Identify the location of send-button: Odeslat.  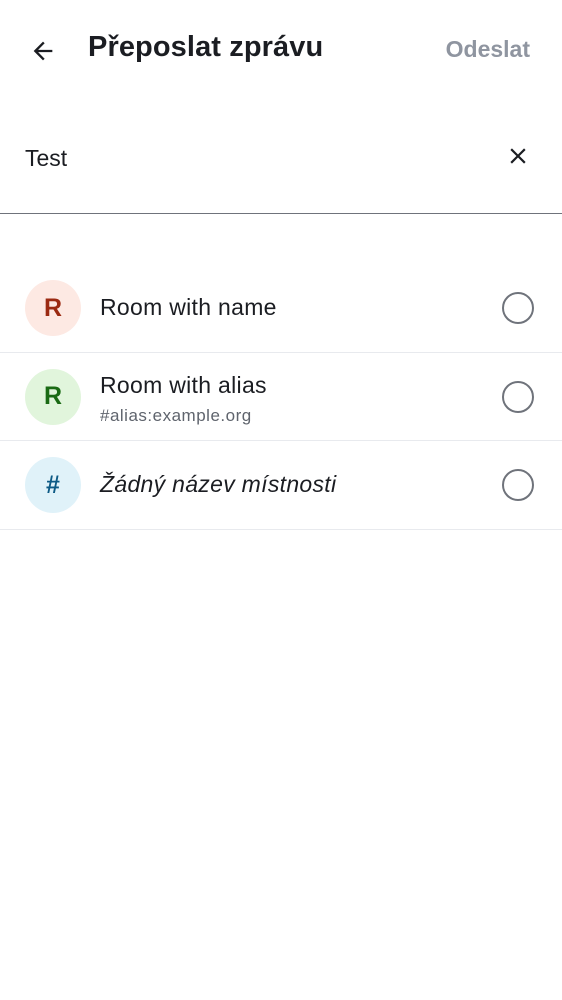
(488, 49).